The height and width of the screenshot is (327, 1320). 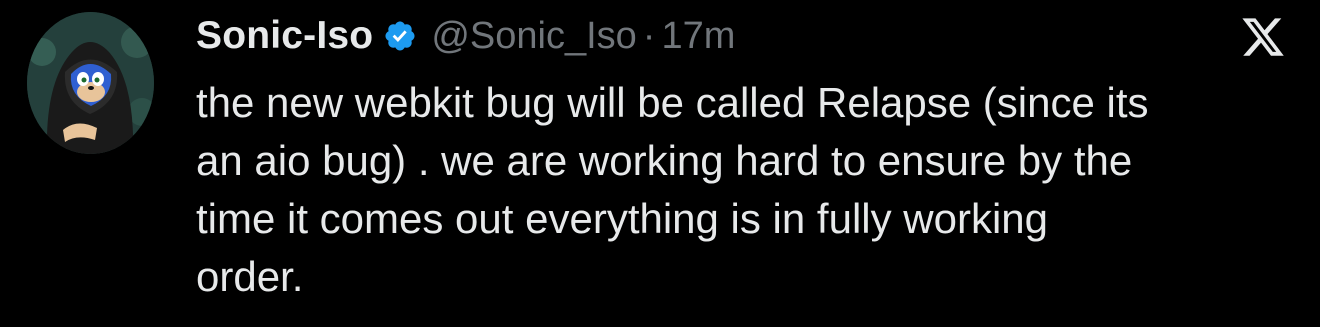 I want to click on author-handle: @Sonic_Iso, so click(x=533, y=36).